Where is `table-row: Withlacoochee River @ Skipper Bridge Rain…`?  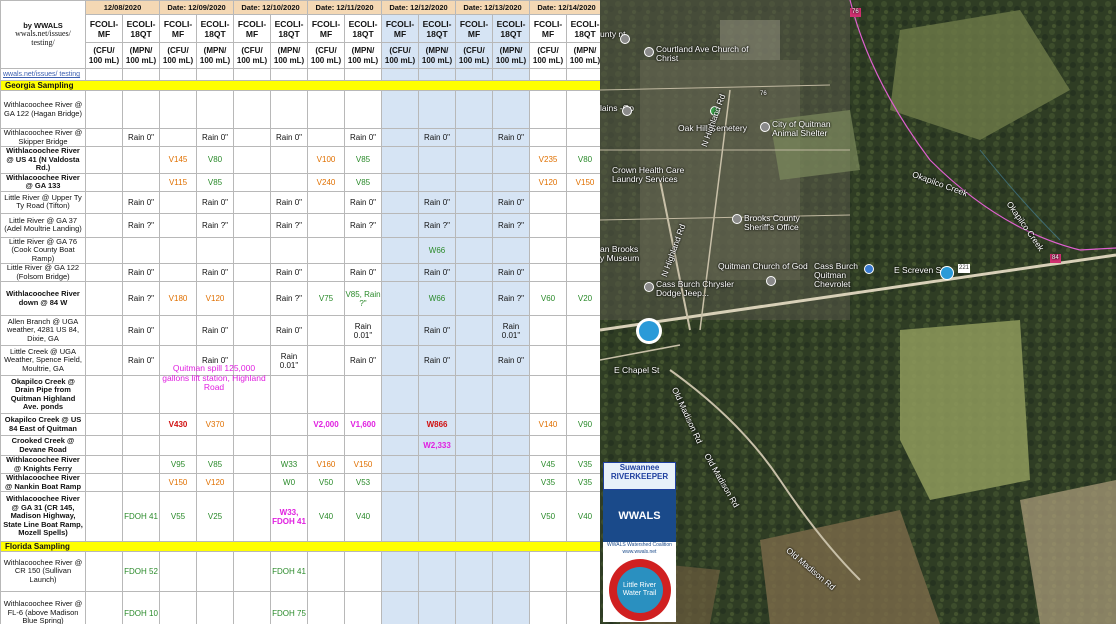 table-row: Withlacoochee River @ Skipper Bridge Rain… is located at coordinates (300, 137).